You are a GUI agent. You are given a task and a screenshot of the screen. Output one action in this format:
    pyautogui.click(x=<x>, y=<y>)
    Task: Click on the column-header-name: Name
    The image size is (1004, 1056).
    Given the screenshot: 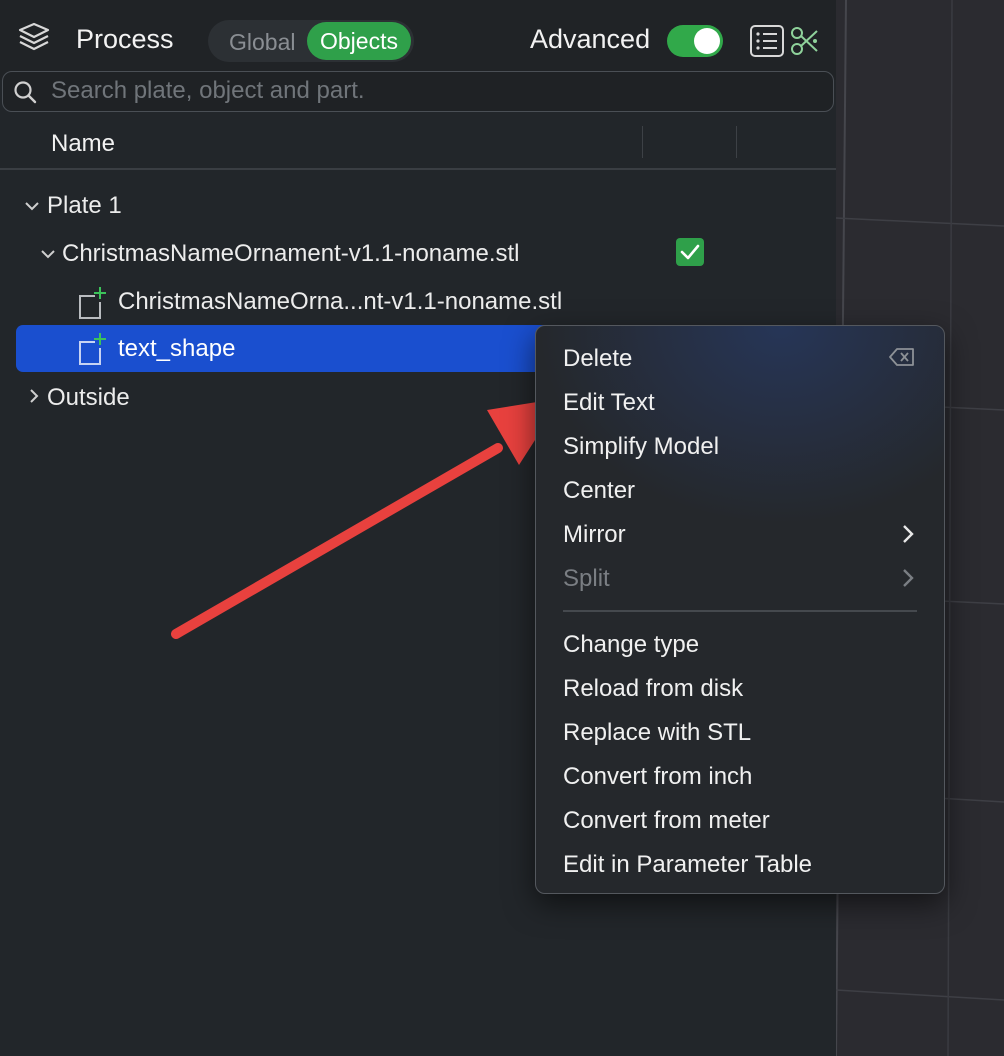 What is the action you would take?
    pyautogui.click(x=83, y=144)
    